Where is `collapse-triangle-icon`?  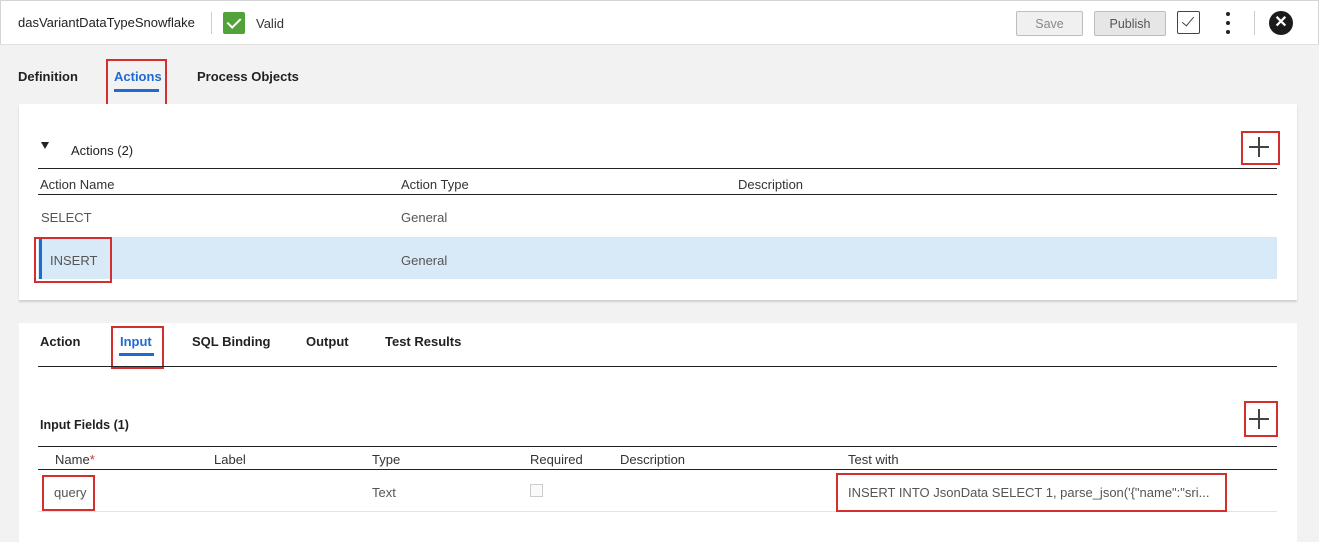
collapse-triangle-icon is located at coordinates (45, 145).